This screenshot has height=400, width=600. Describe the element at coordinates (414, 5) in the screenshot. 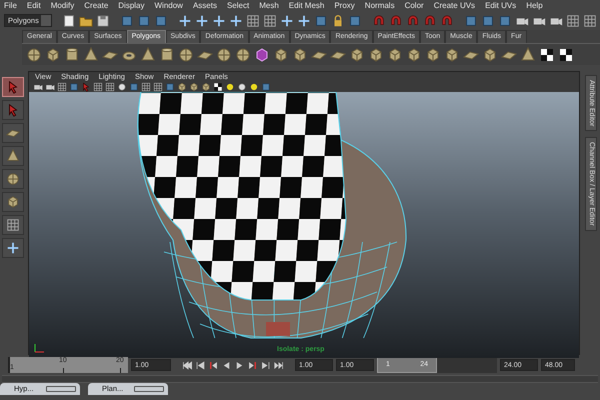

I see `menu-item: Color` at that location.